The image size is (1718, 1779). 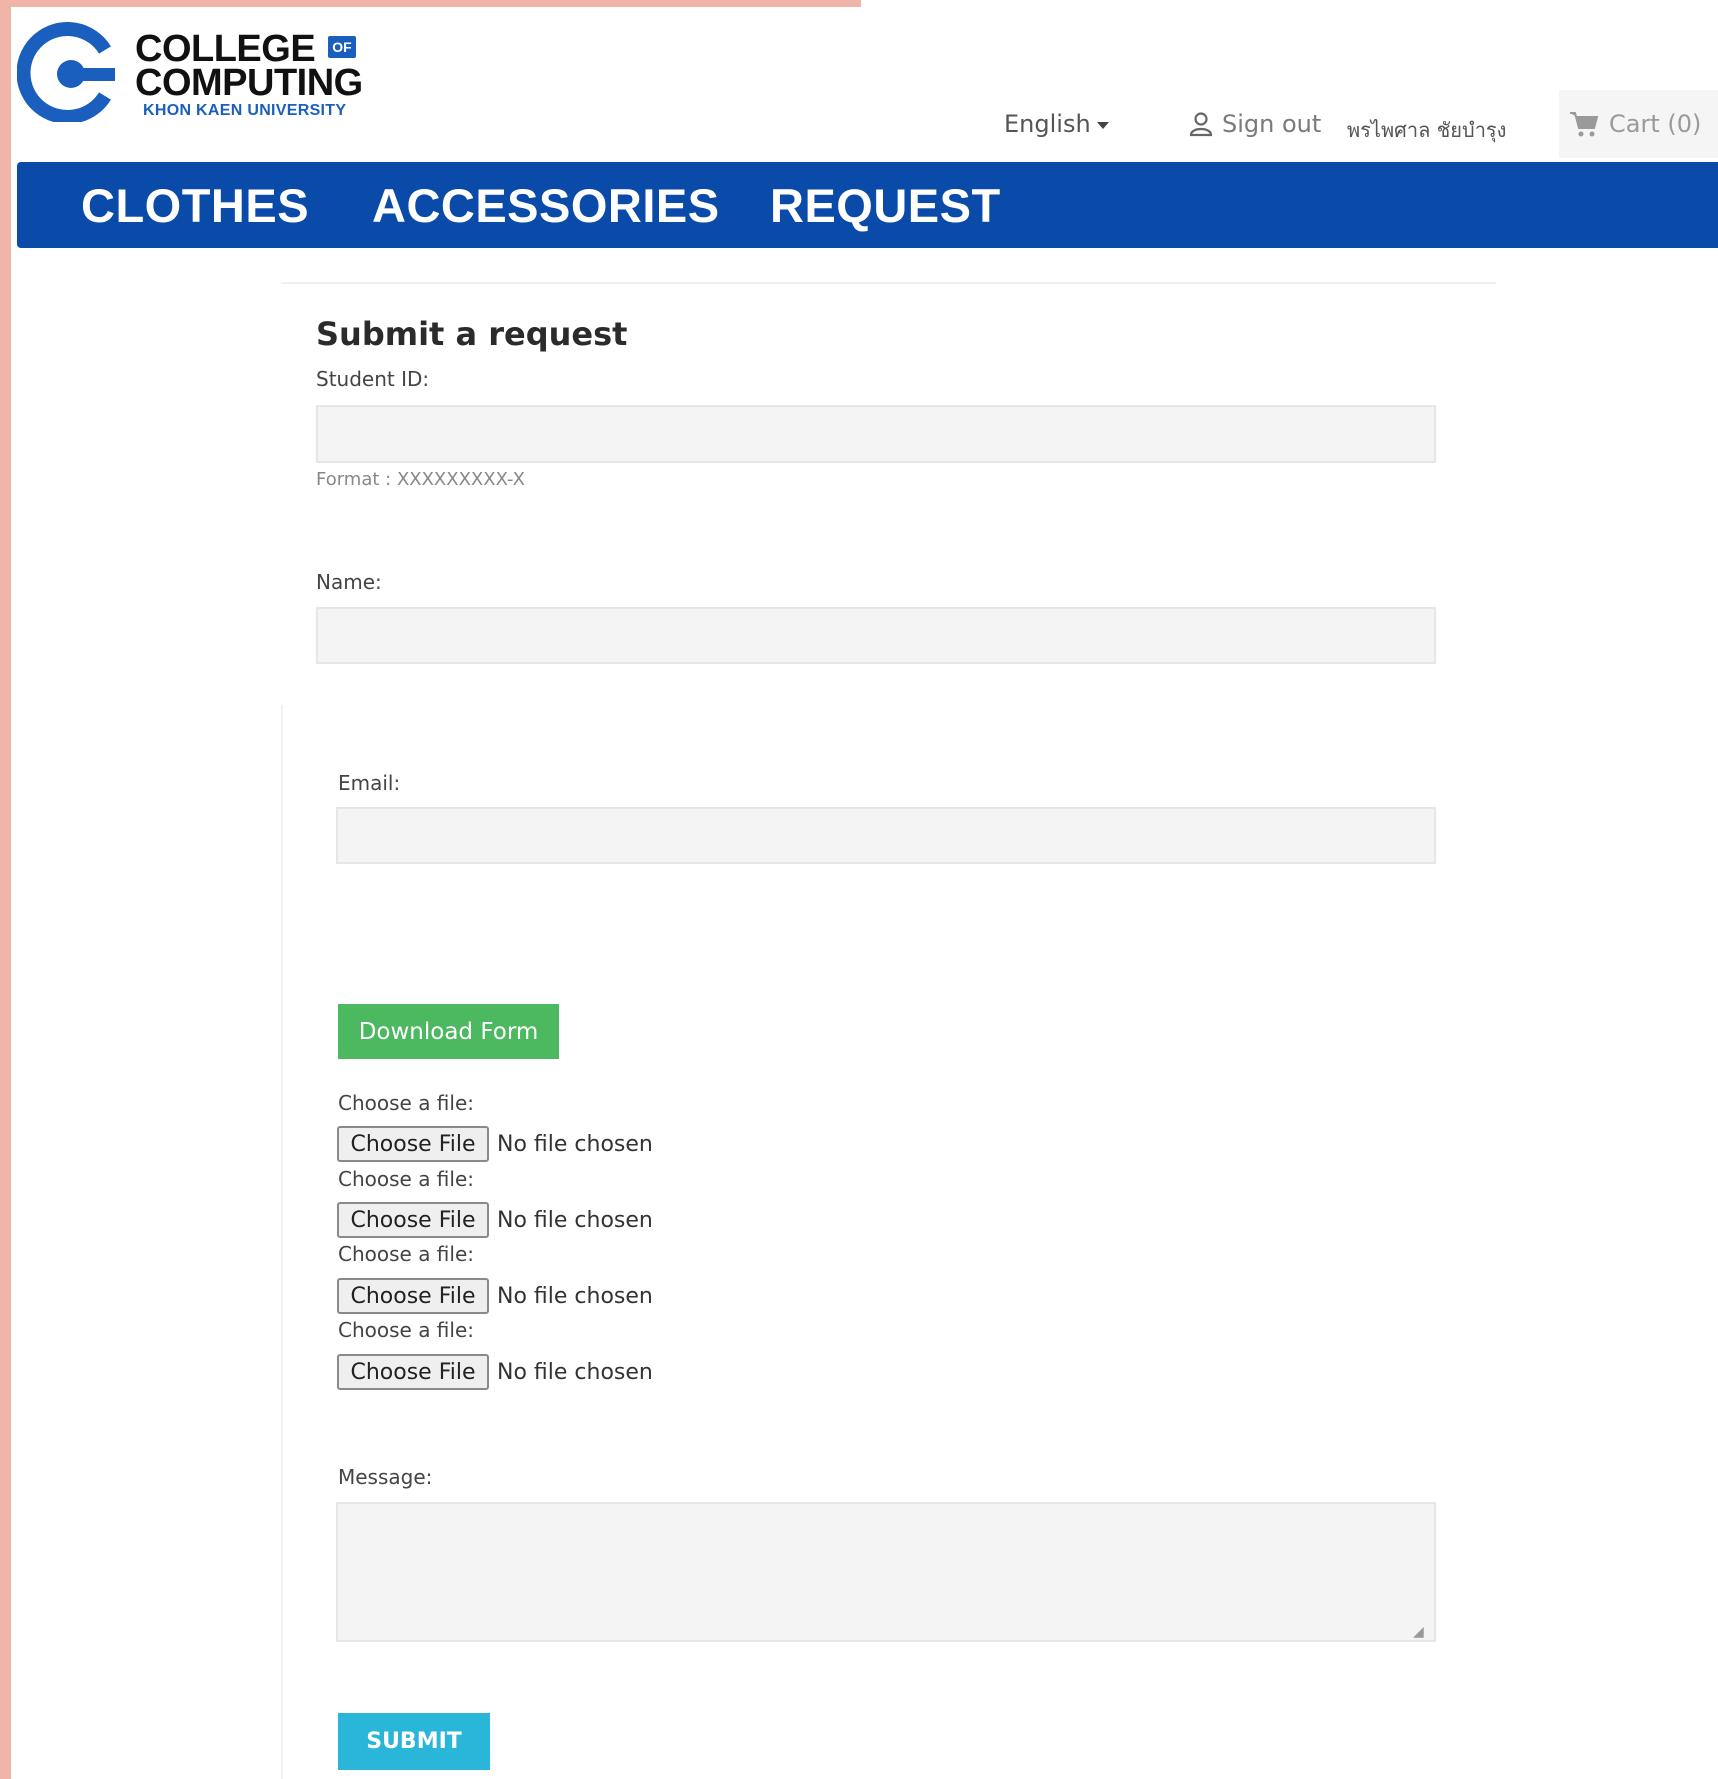 What do you see at coordinates (1272, 124) in the screenshot?
I see `sign-out-label: Sign out` at bounding box center [1272, 124].